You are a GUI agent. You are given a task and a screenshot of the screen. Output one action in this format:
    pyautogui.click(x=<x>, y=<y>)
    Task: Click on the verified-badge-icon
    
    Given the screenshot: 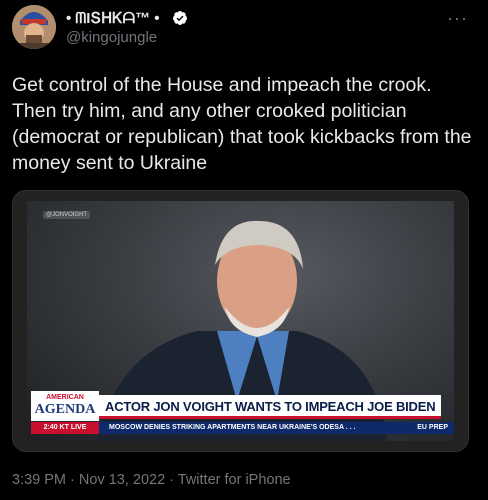 What is the action you would take?
    pyautogui.click(x=180, y=18)
    